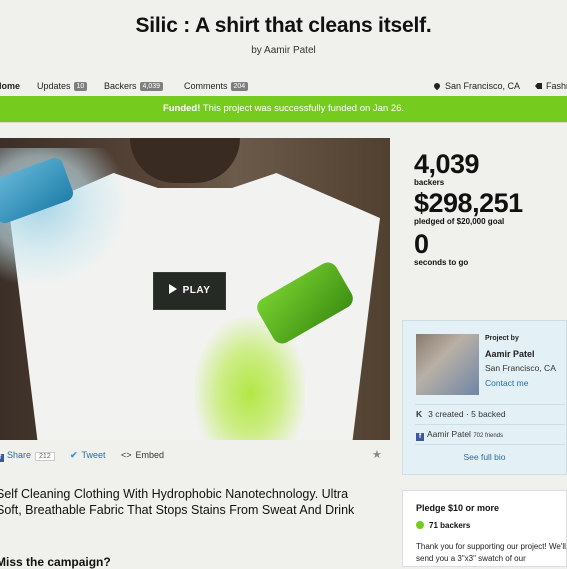 The height and width of the screenshot is (569, 567). I want to click on pledged-label: pledged of $20,000 goal, so click(459, 221).